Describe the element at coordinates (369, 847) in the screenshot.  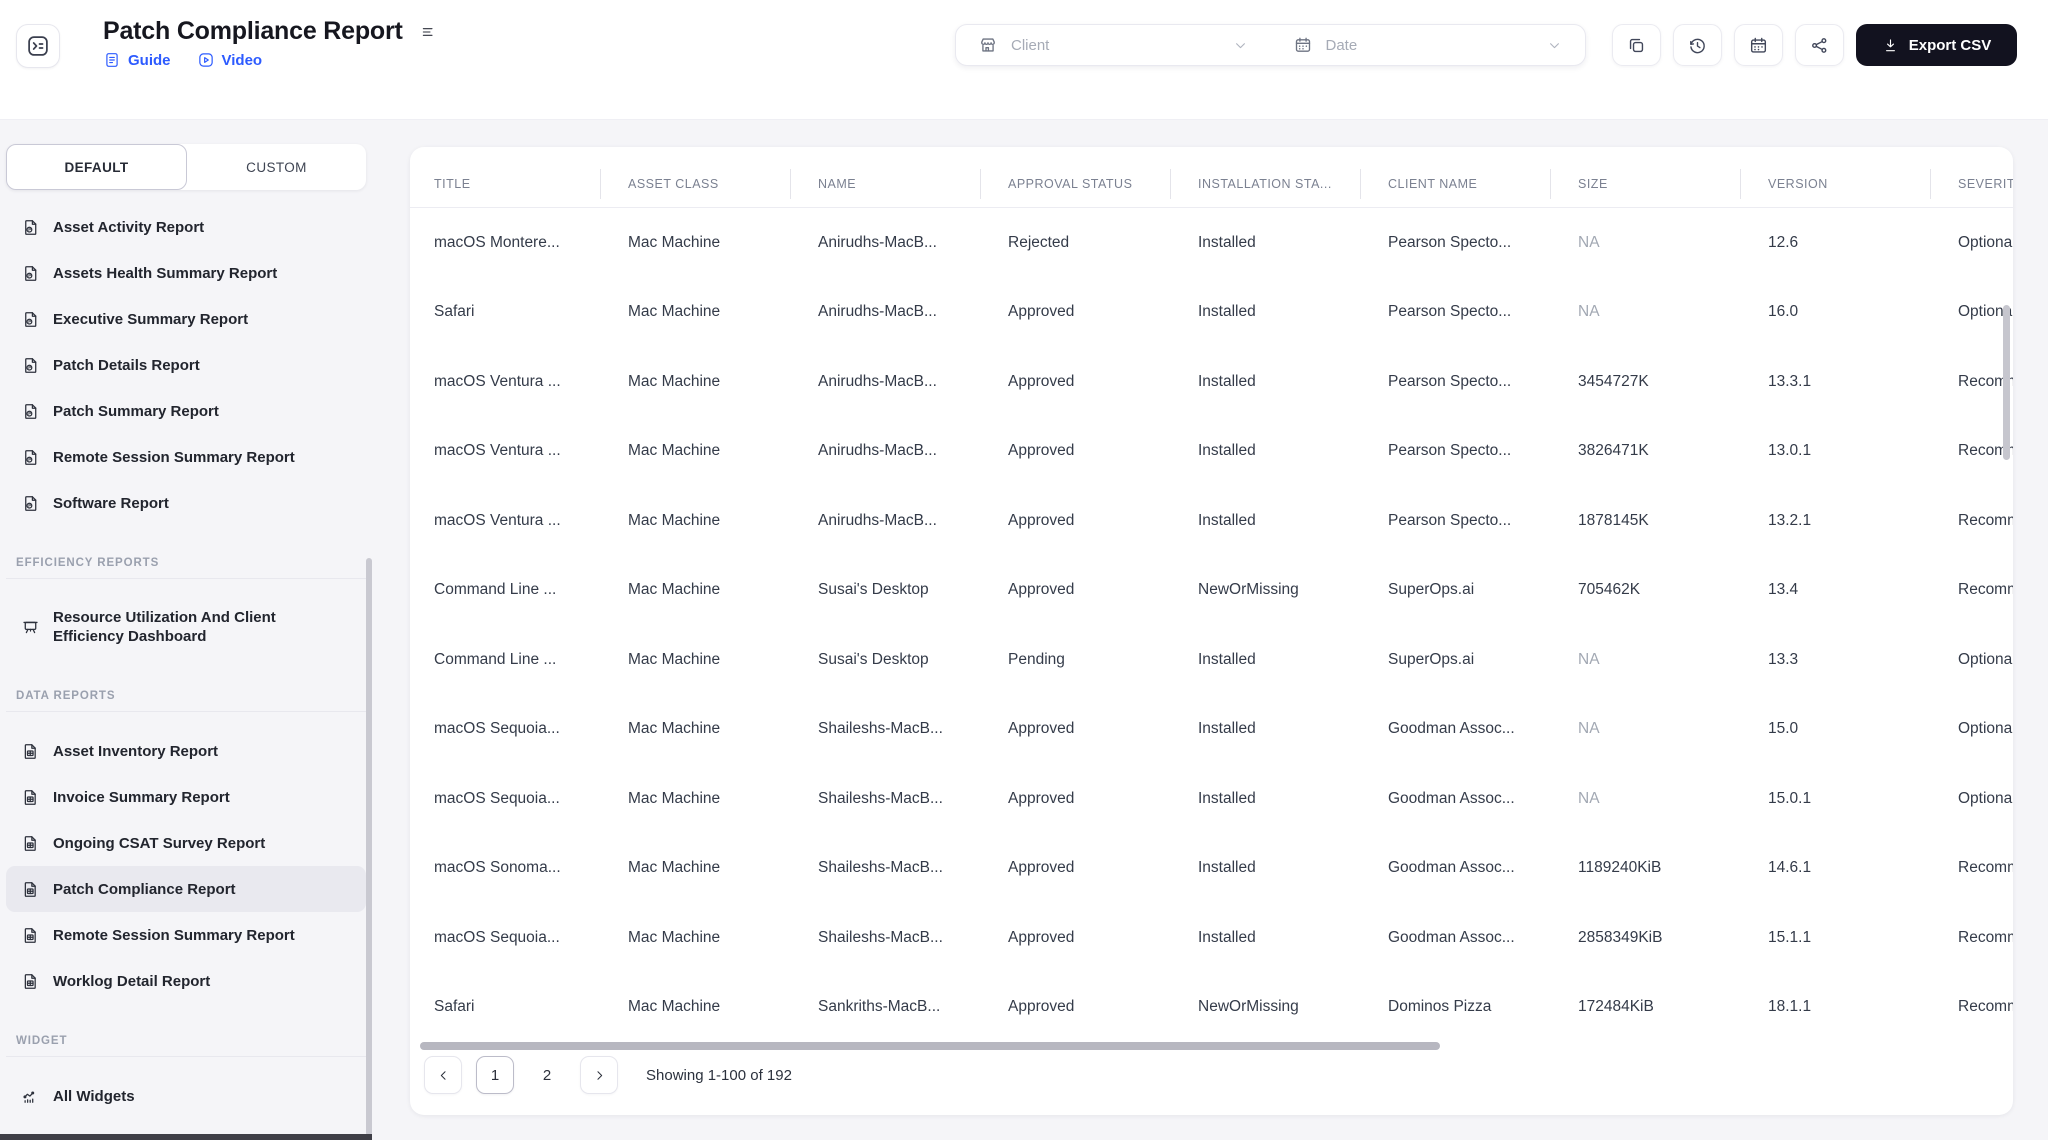
I see `sidebar-scrollbar` at that location.